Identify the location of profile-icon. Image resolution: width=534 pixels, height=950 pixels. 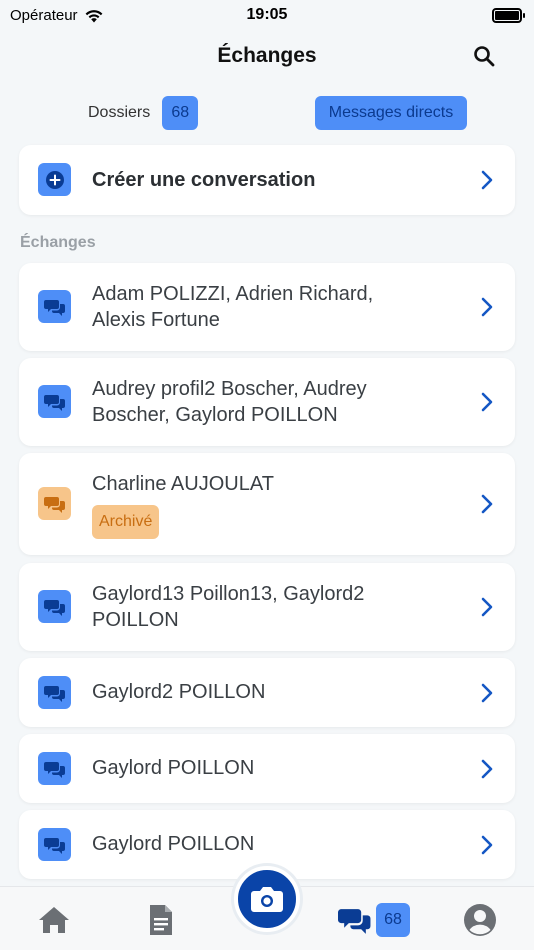
(480, 920).